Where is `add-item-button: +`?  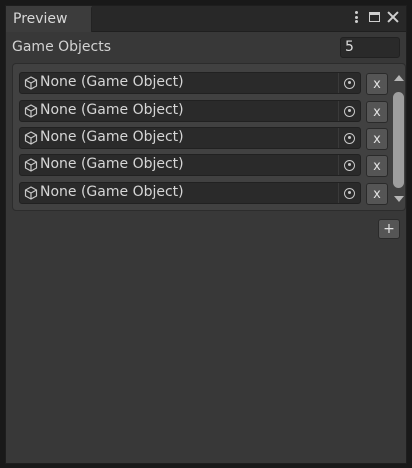 add-item-button: + is located at coordinates (389, 229).